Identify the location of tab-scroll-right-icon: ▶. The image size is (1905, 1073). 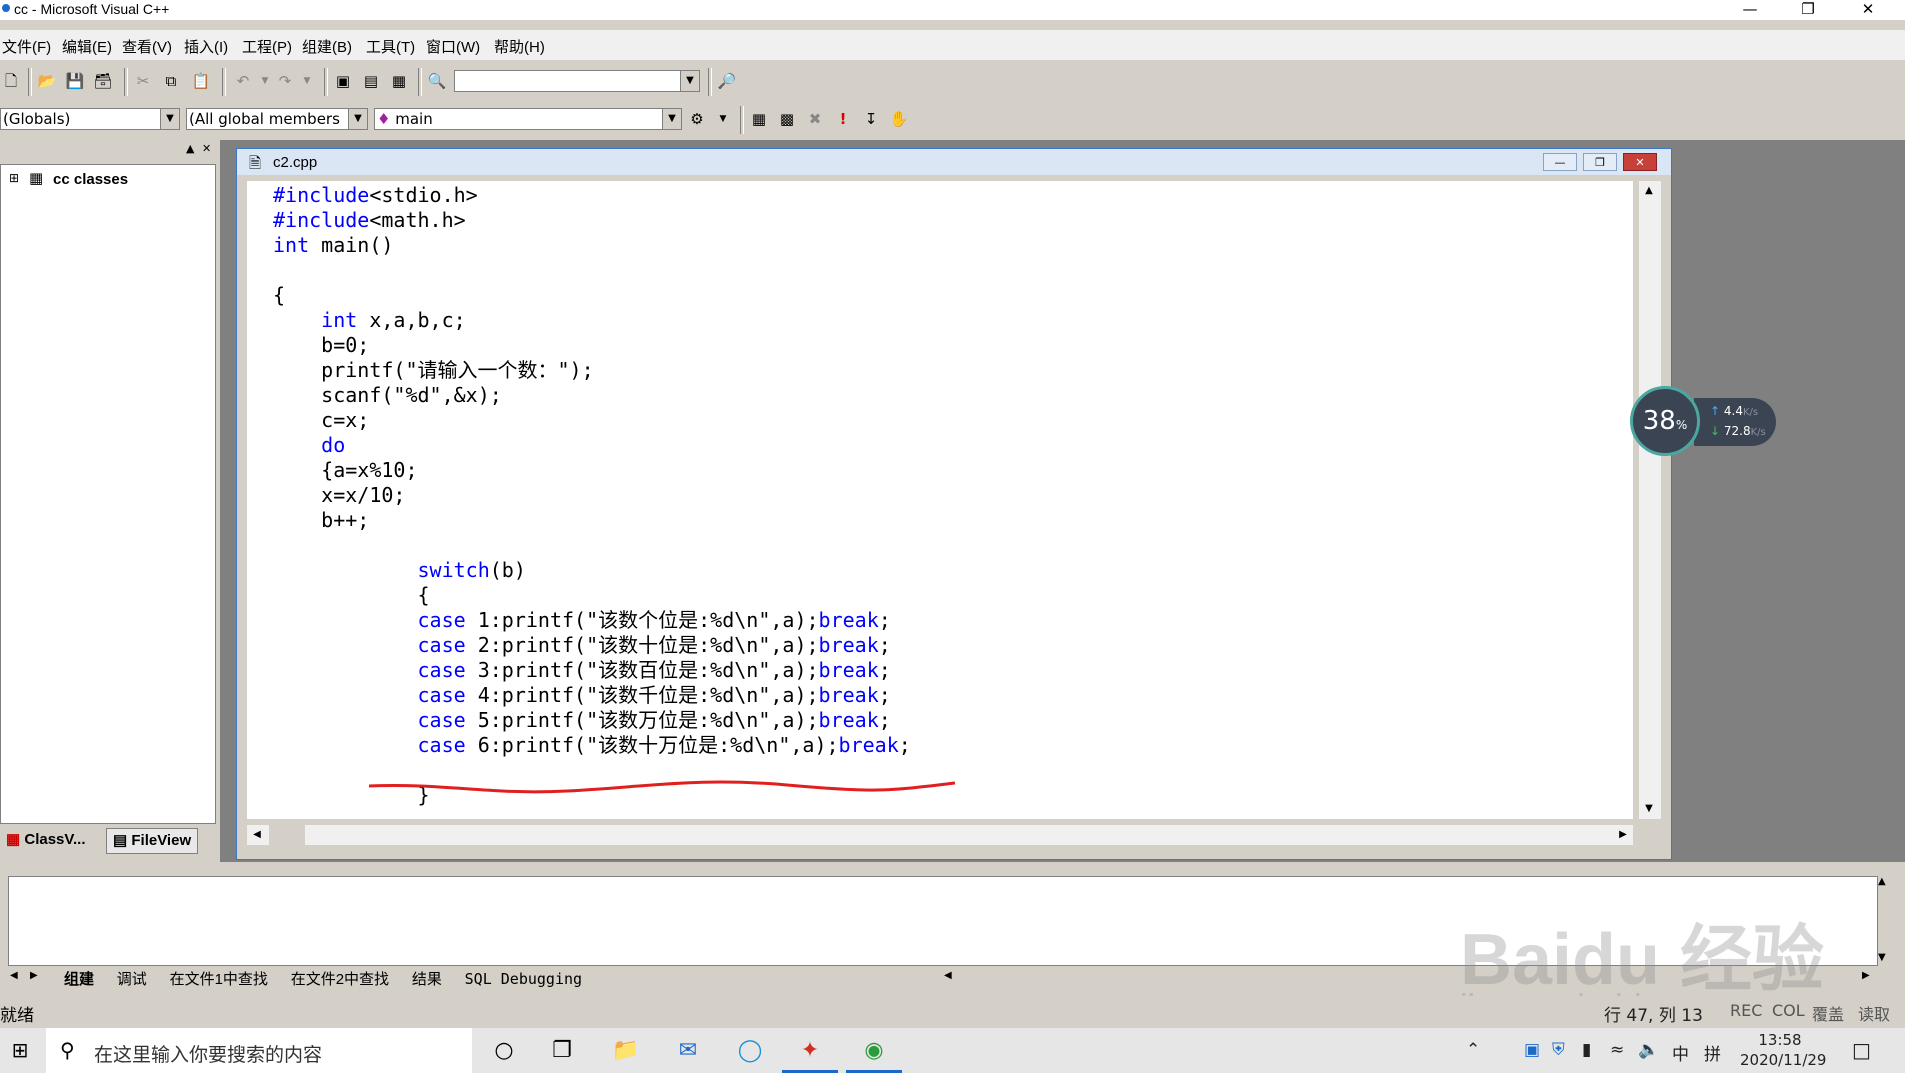
(34, 975).